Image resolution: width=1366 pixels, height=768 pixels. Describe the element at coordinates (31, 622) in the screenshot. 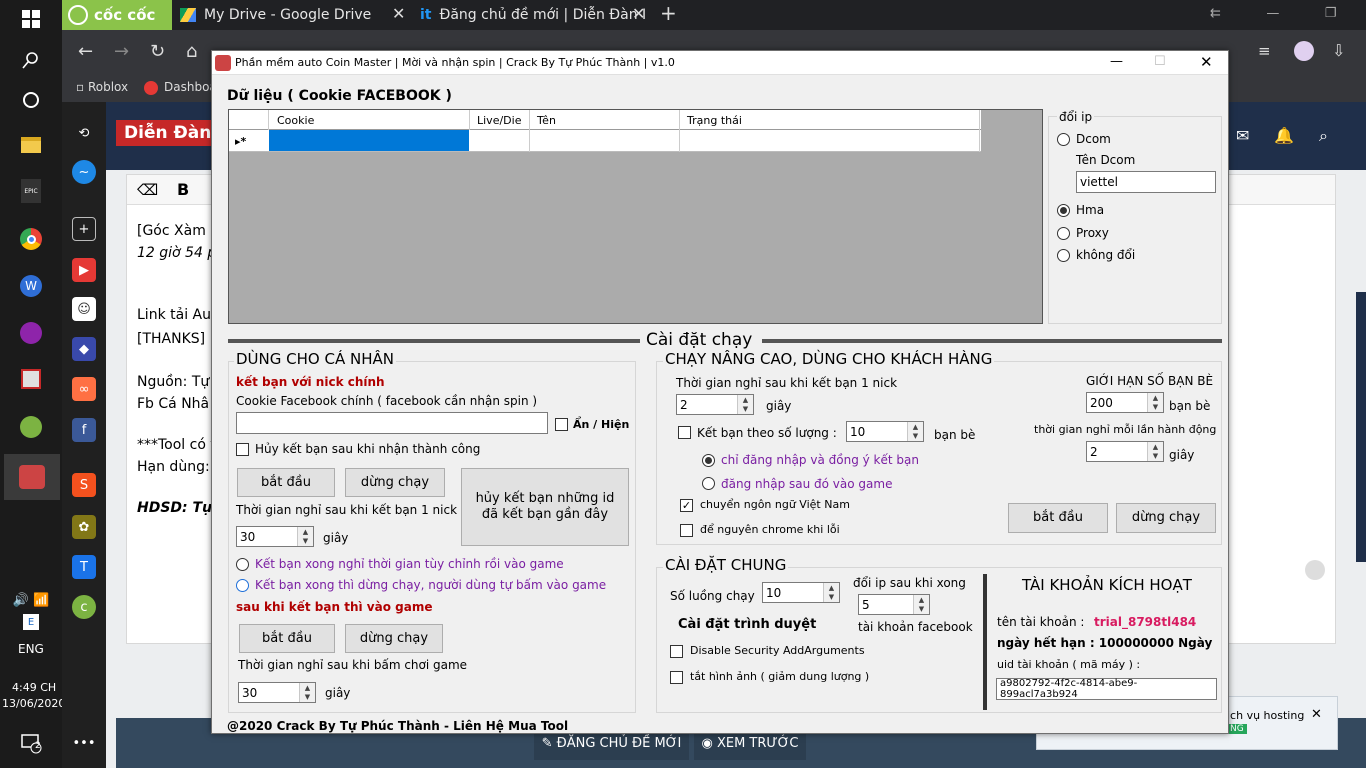

I see `tray-app-icon: E` at that location.